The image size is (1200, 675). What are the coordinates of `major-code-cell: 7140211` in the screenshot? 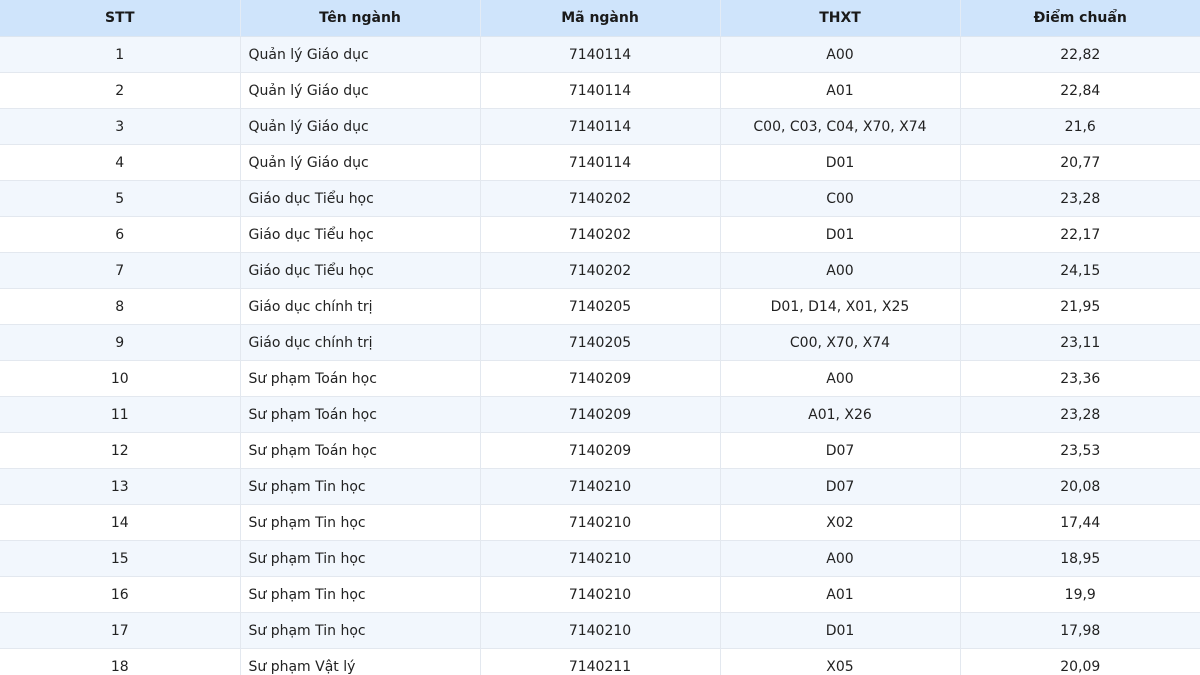 It's located at (600, 661).